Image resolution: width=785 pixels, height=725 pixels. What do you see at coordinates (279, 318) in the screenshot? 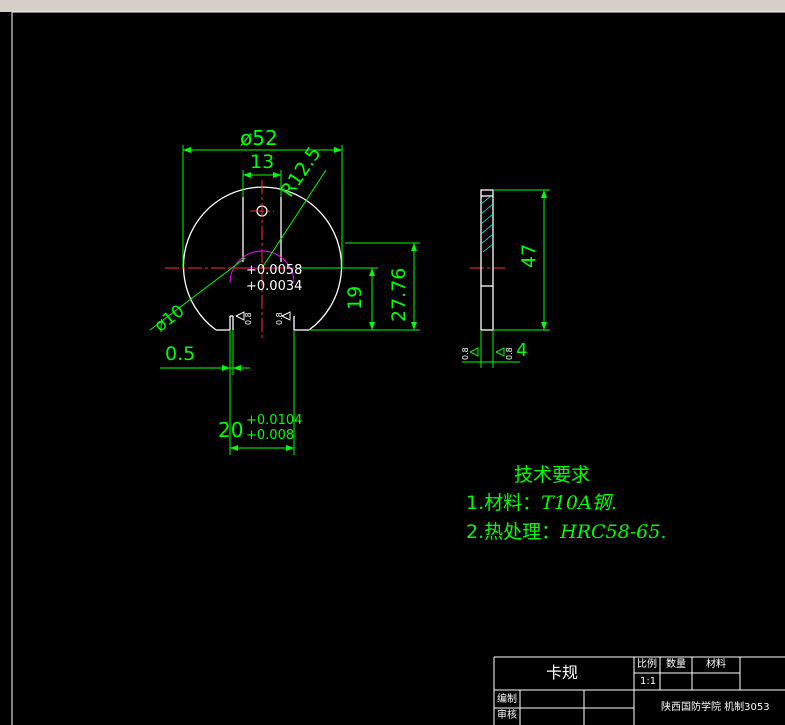
I see `roughness-label-front-2: 0.8` at bounding box center [279, 318].